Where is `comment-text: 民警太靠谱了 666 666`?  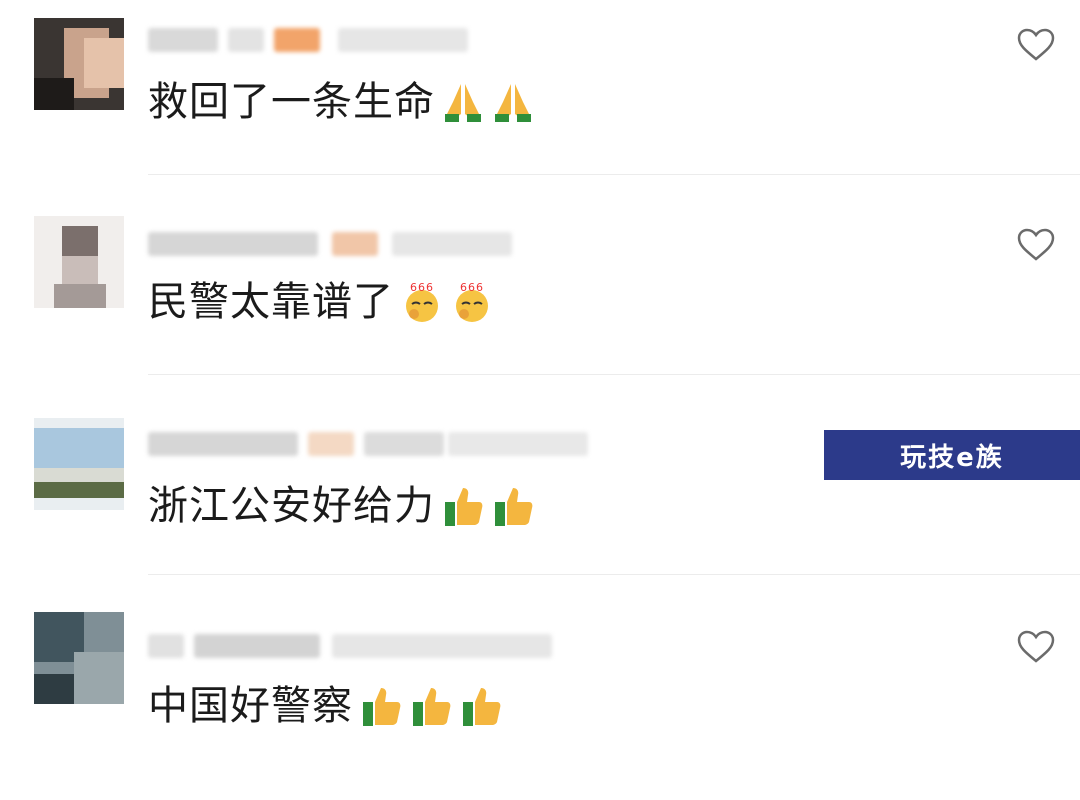 comment-text: 民警太靠谱了 666 666 is located at coordinates (321, 302).